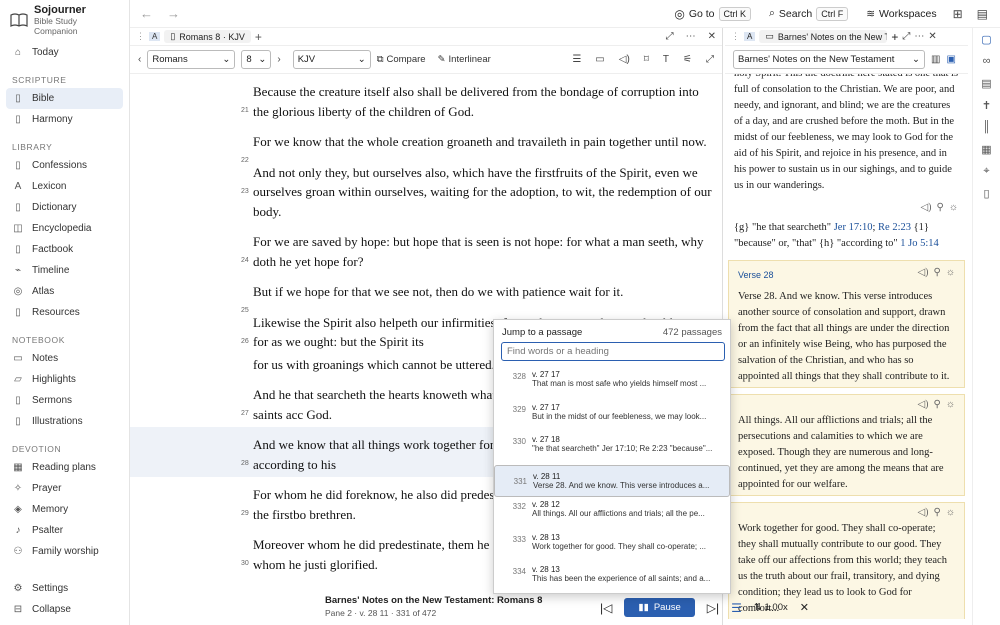 Image resolution: width=1000 pixels, height=625 pixels. Describe the element at coordinates (139, 59) in the screenshot. I see `chevron-left-icon: ‹` at that location.